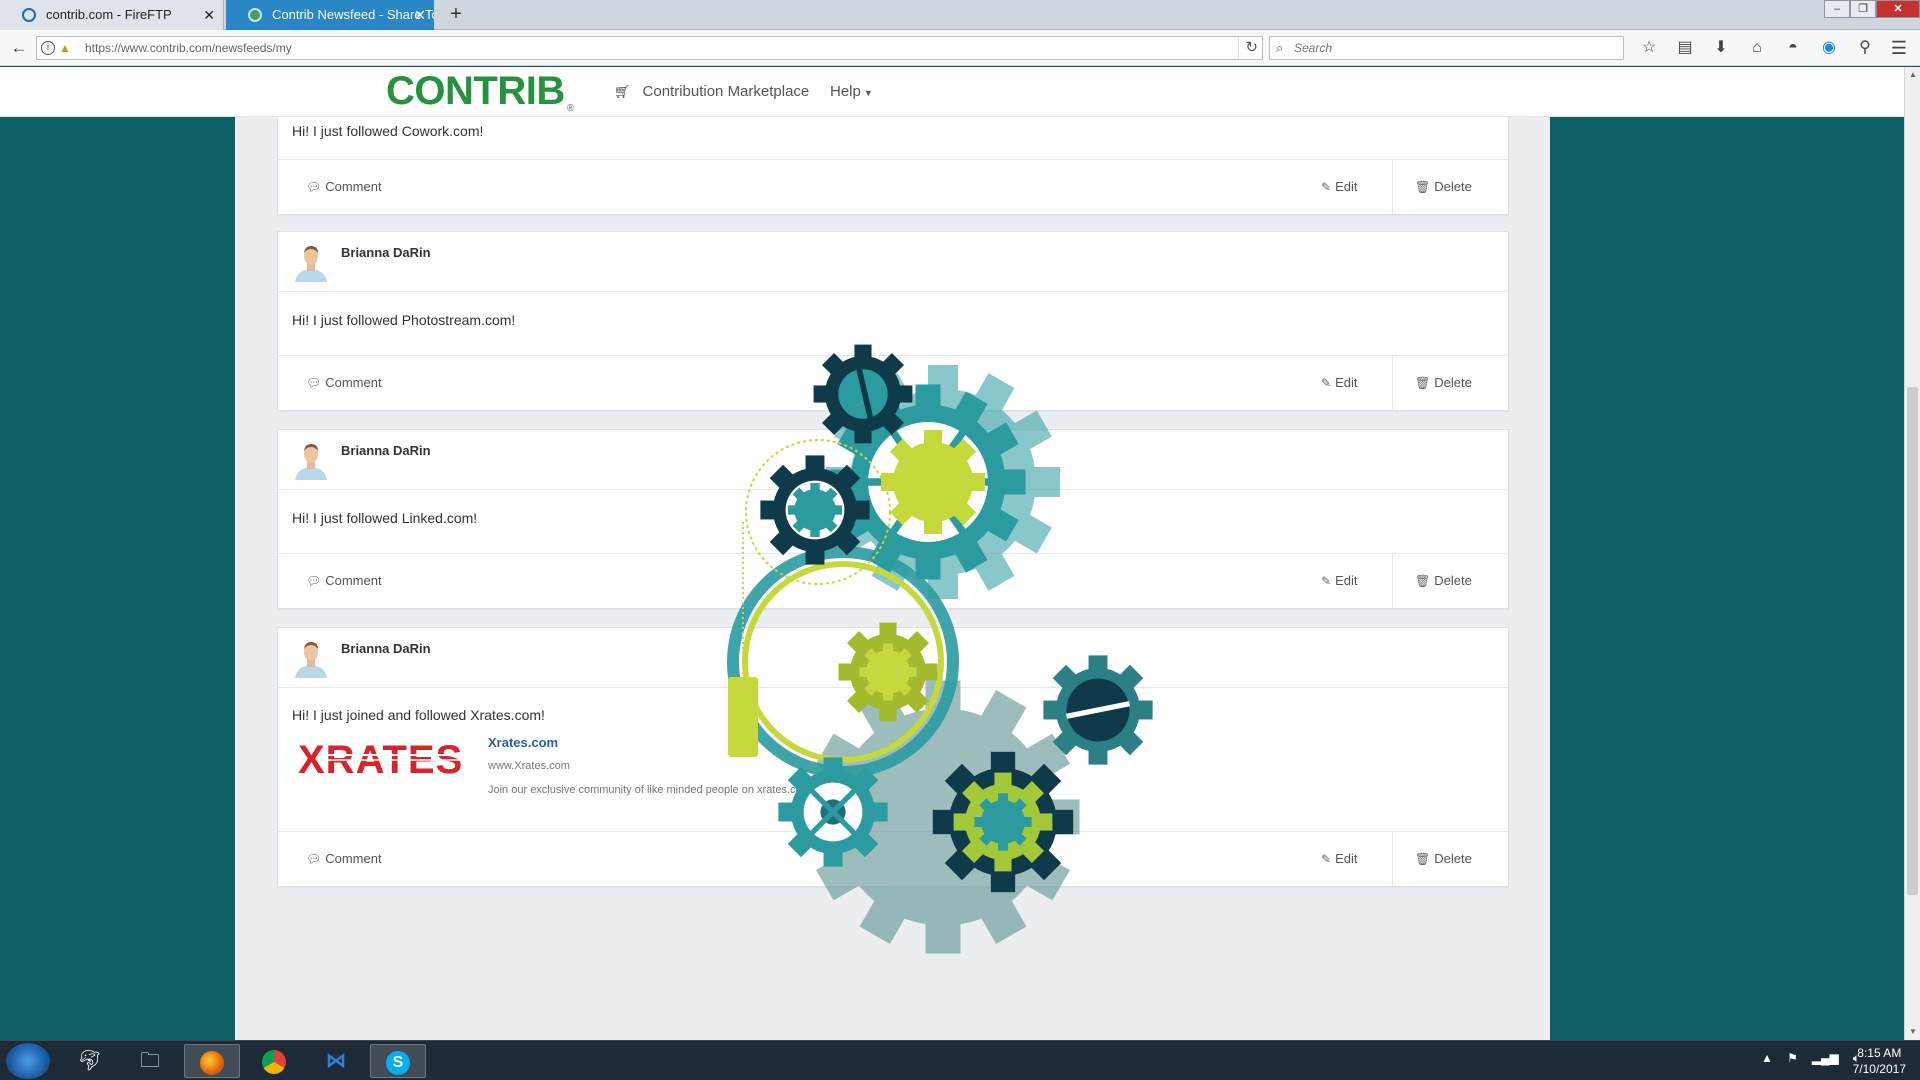  What do you see at coordinates (1879, 1061) in the screenshot?
I see `system-clock: 8:15 AM 7/10/2017` at bounding box center [1879, 1061].